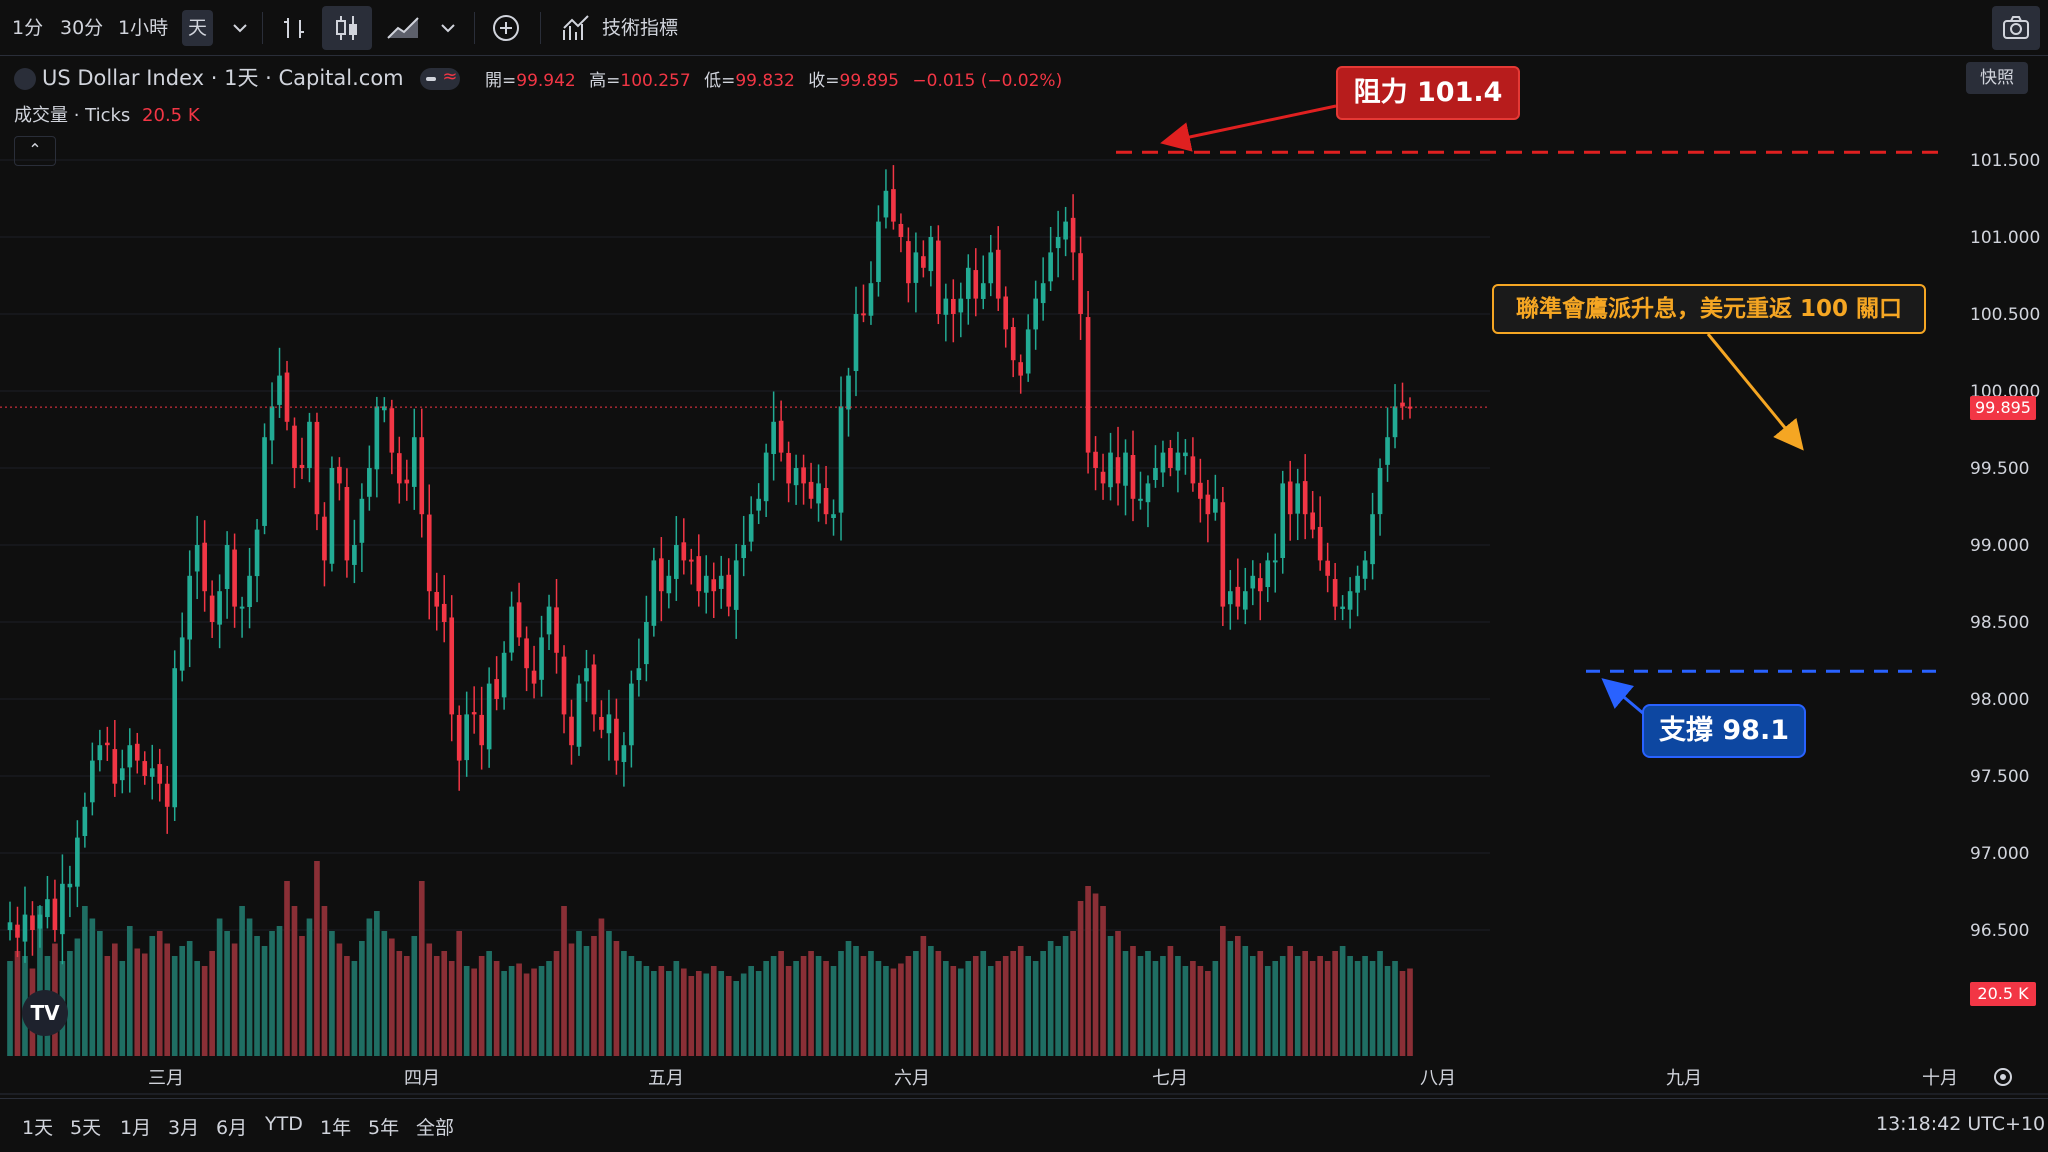 This screenshot has width=2048, height=1152. Describe the element at coordinates (198, 28) in the screenshot. I see `interval-1d: 天` at that location.